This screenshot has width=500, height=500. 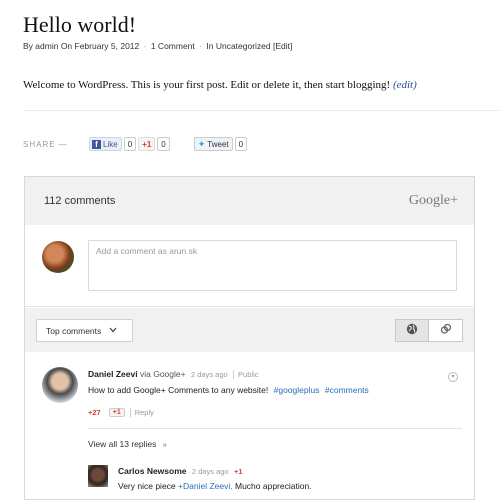 I want to click on globe-icon, so click(x=412, y=331).